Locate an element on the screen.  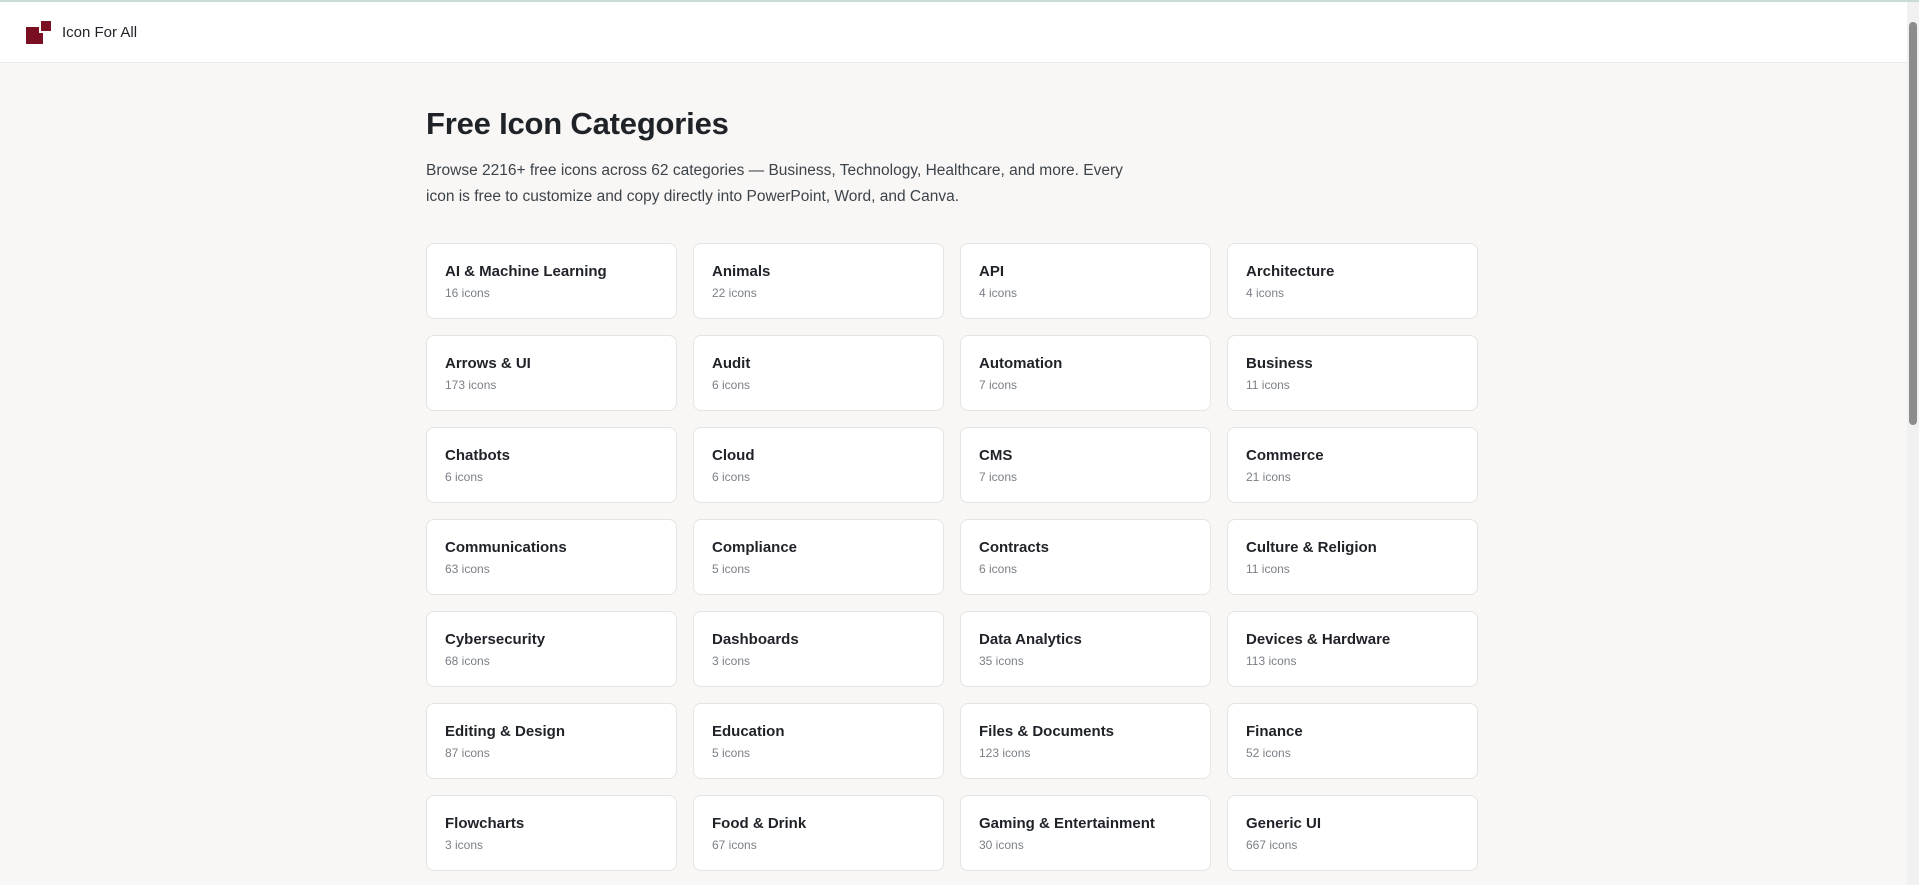
category-name: Flowcharts is located at coordinates (485, 823).